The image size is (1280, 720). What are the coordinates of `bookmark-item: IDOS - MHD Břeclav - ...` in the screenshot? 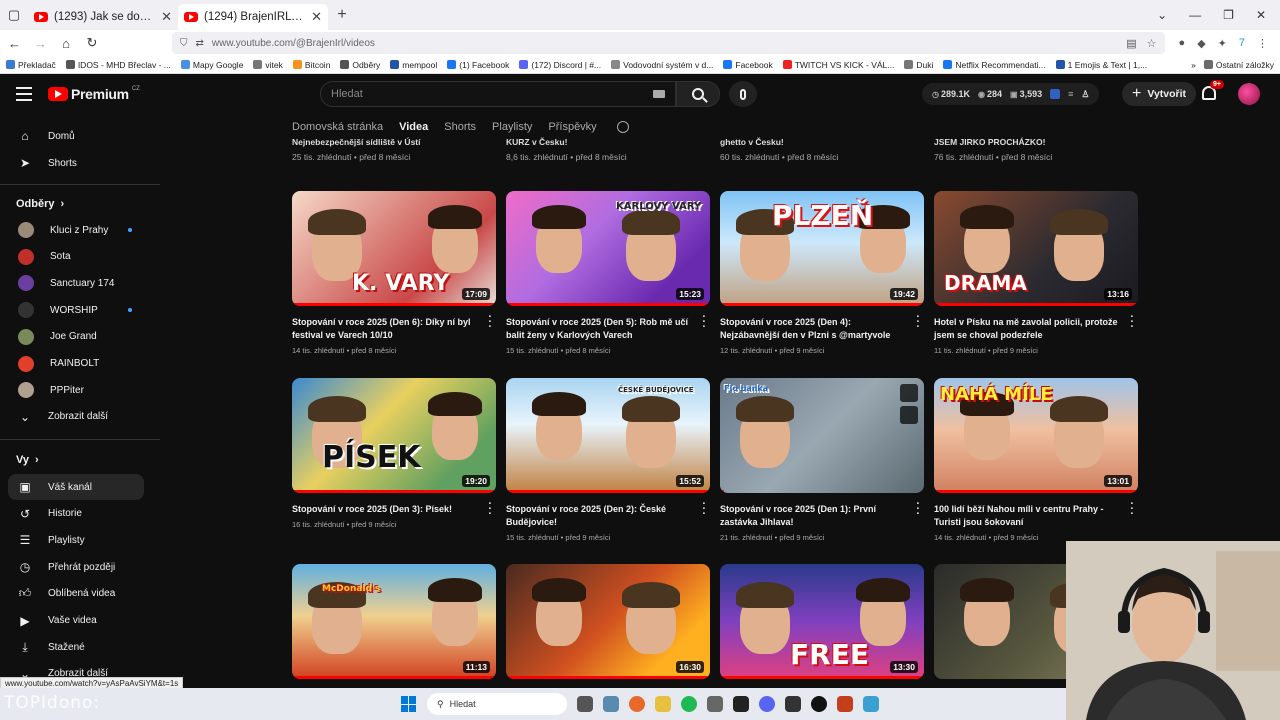 It's located at (118, 65).